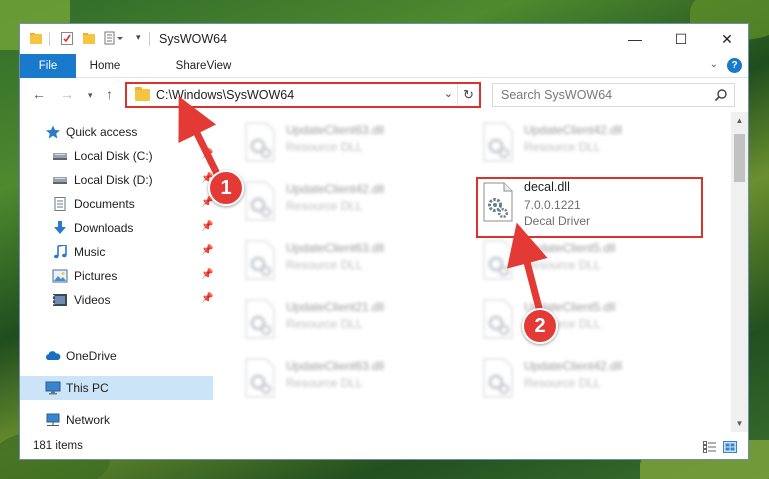 This screenshot has height=479, width=769. I want to click on sidebar-item-videos: Videos 📌, so click(116, 300).